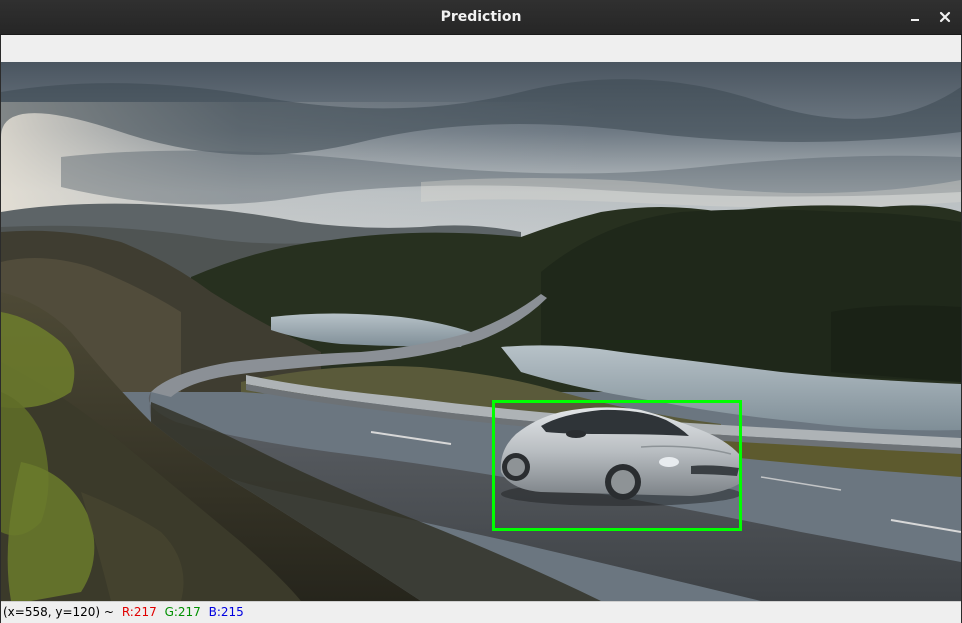 This screenshot has width=962, height=623. I want to click on pixel-green-value: G:217, so click(182, 612).